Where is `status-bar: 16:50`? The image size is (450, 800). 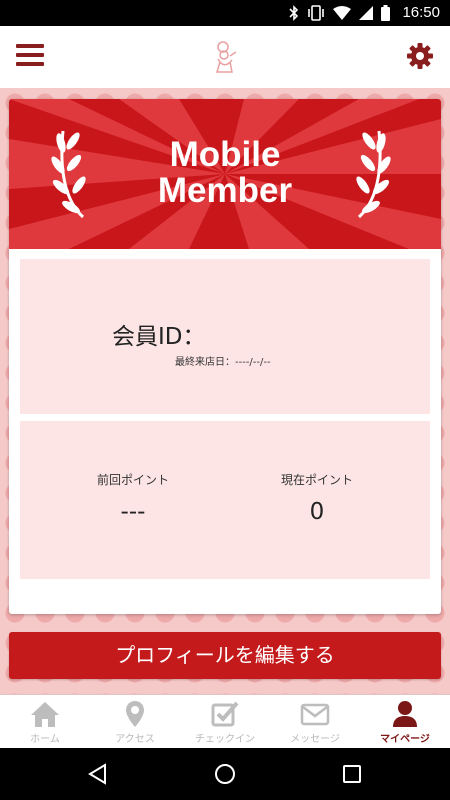
status-bar: 16:50 is located at coordinates (225, 13).